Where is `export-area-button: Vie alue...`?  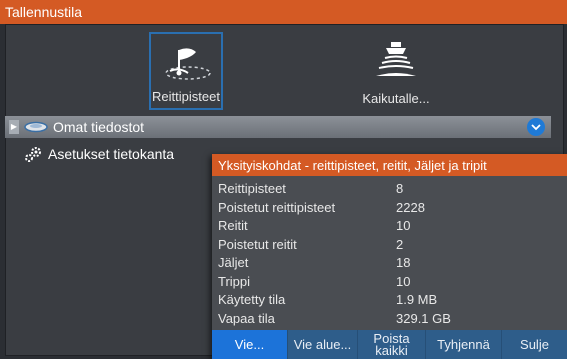
export-area-button: Vie alue... is located at coordinates (323, 344).